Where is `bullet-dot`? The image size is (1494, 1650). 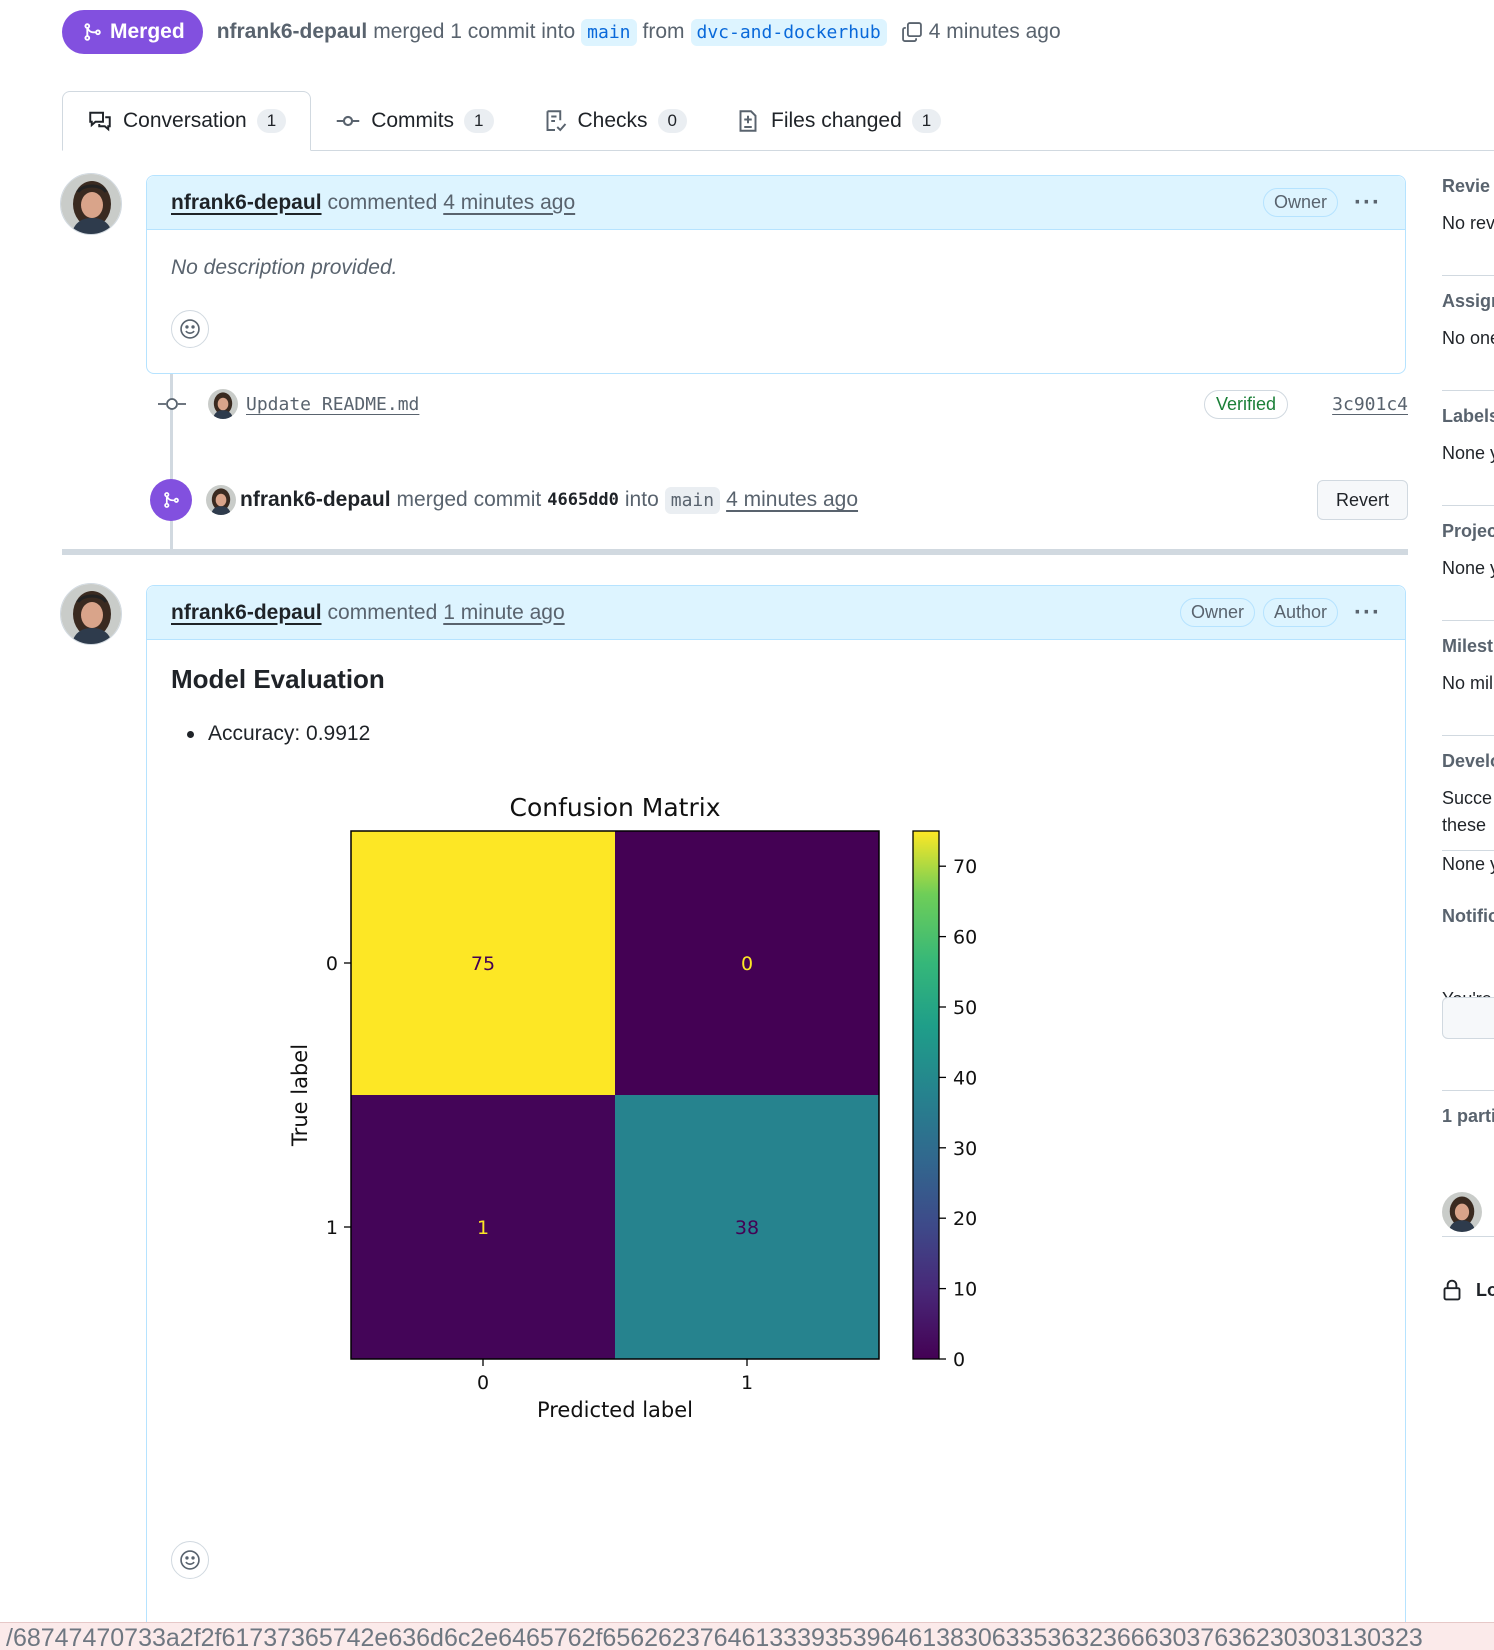 bullet-dot is located at coordinates (190, 734).